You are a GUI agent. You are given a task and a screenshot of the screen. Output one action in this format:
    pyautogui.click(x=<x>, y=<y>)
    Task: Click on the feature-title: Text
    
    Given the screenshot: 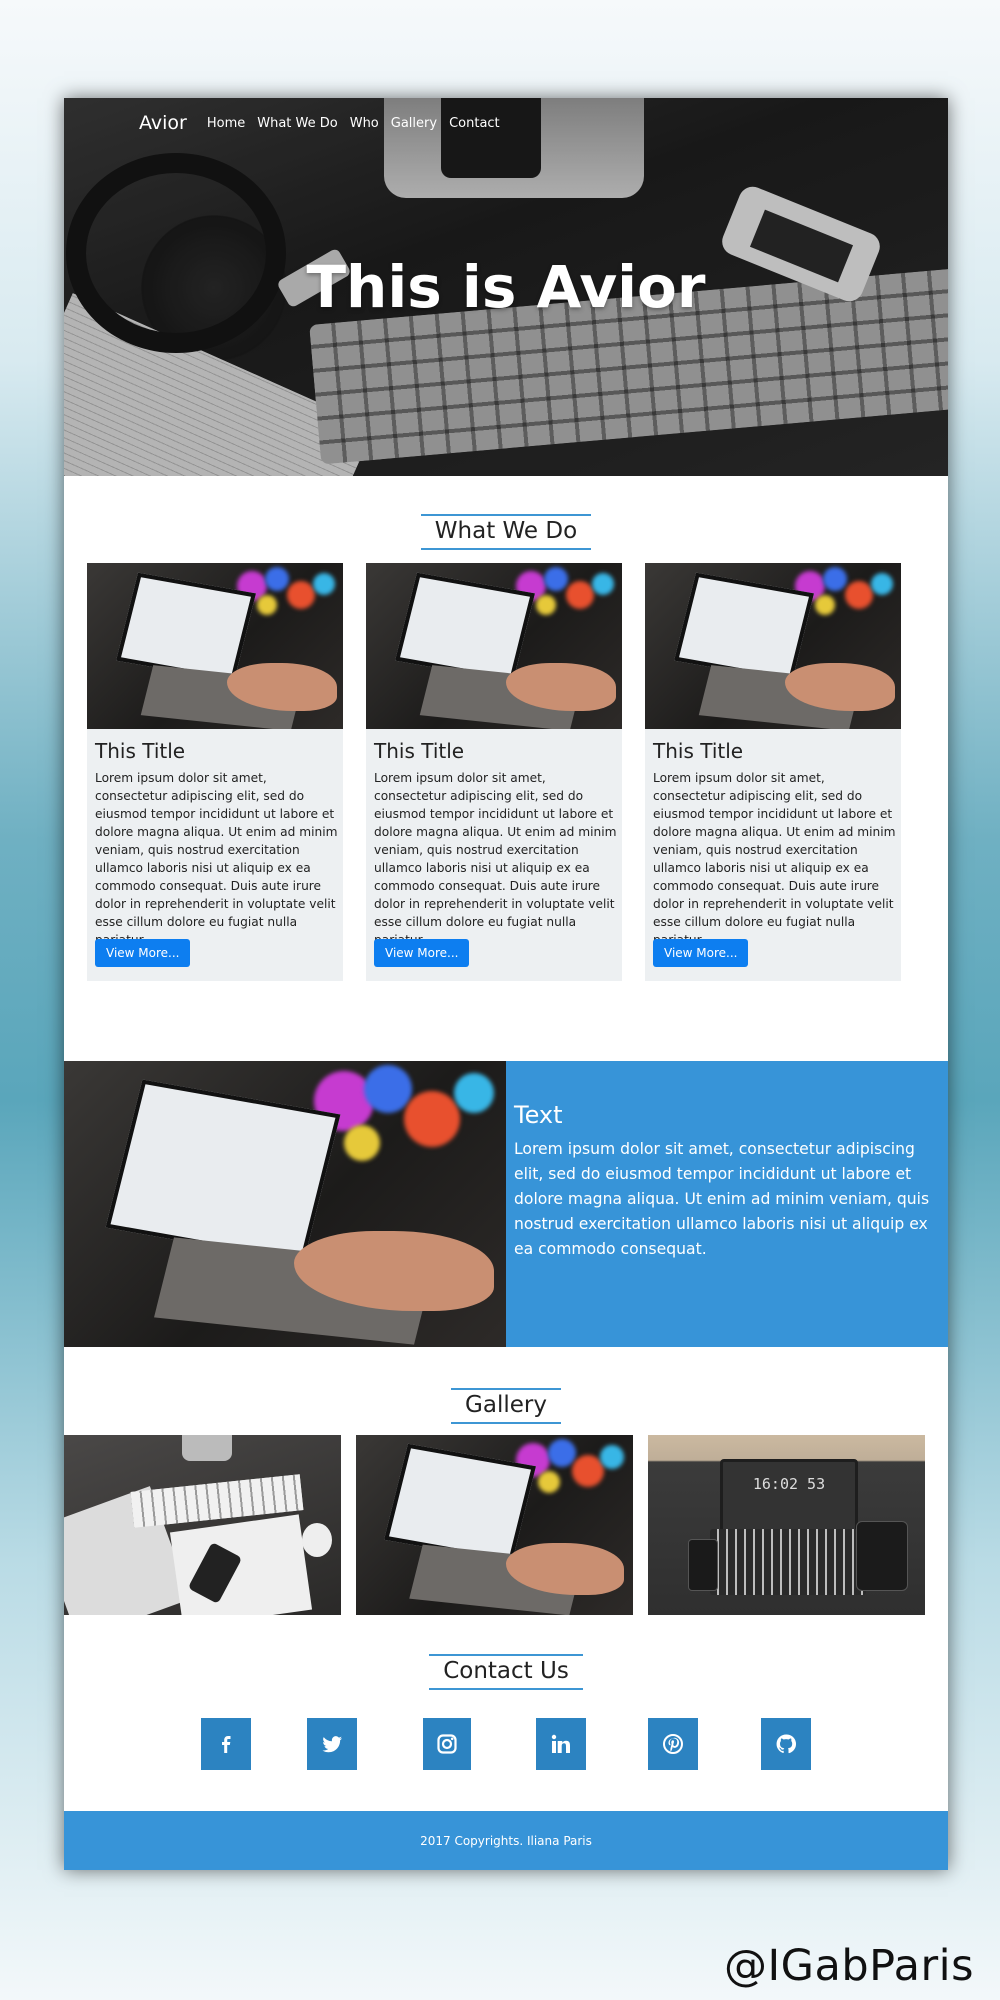 What is the action you would take?
    pyautogui.click(x=538, y=1115)
    